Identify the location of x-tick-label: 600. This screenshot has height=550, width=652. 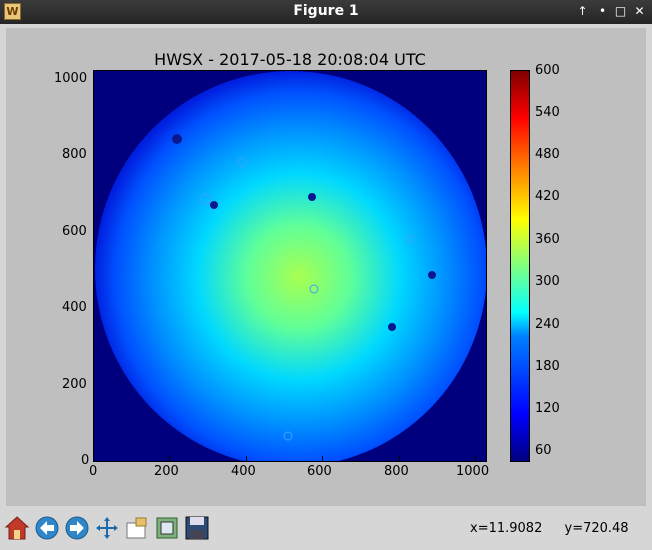
(319, 471).